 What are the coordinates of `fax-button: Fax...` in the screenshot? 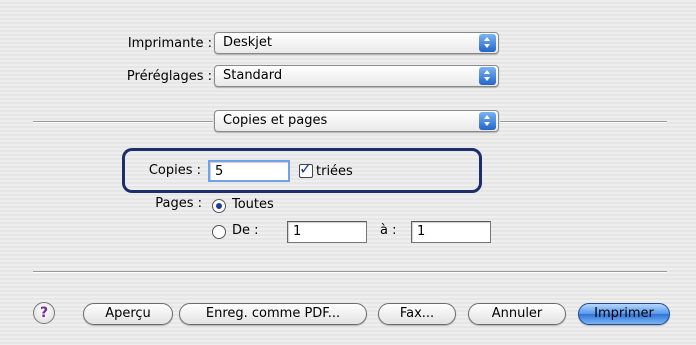 It's located at (417, 314).